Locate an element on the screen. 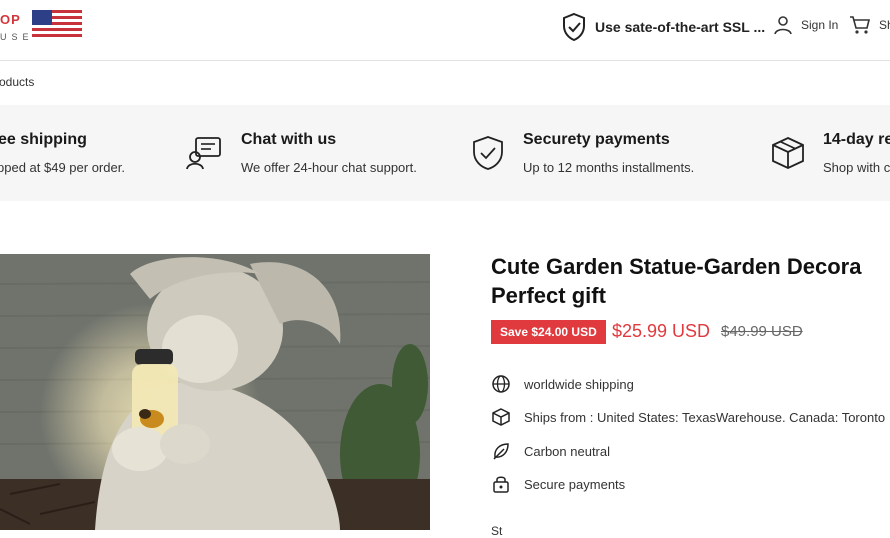 This screenshot has height=538, width=890. store-logo: OP USE is located at coordinates (42, 24).